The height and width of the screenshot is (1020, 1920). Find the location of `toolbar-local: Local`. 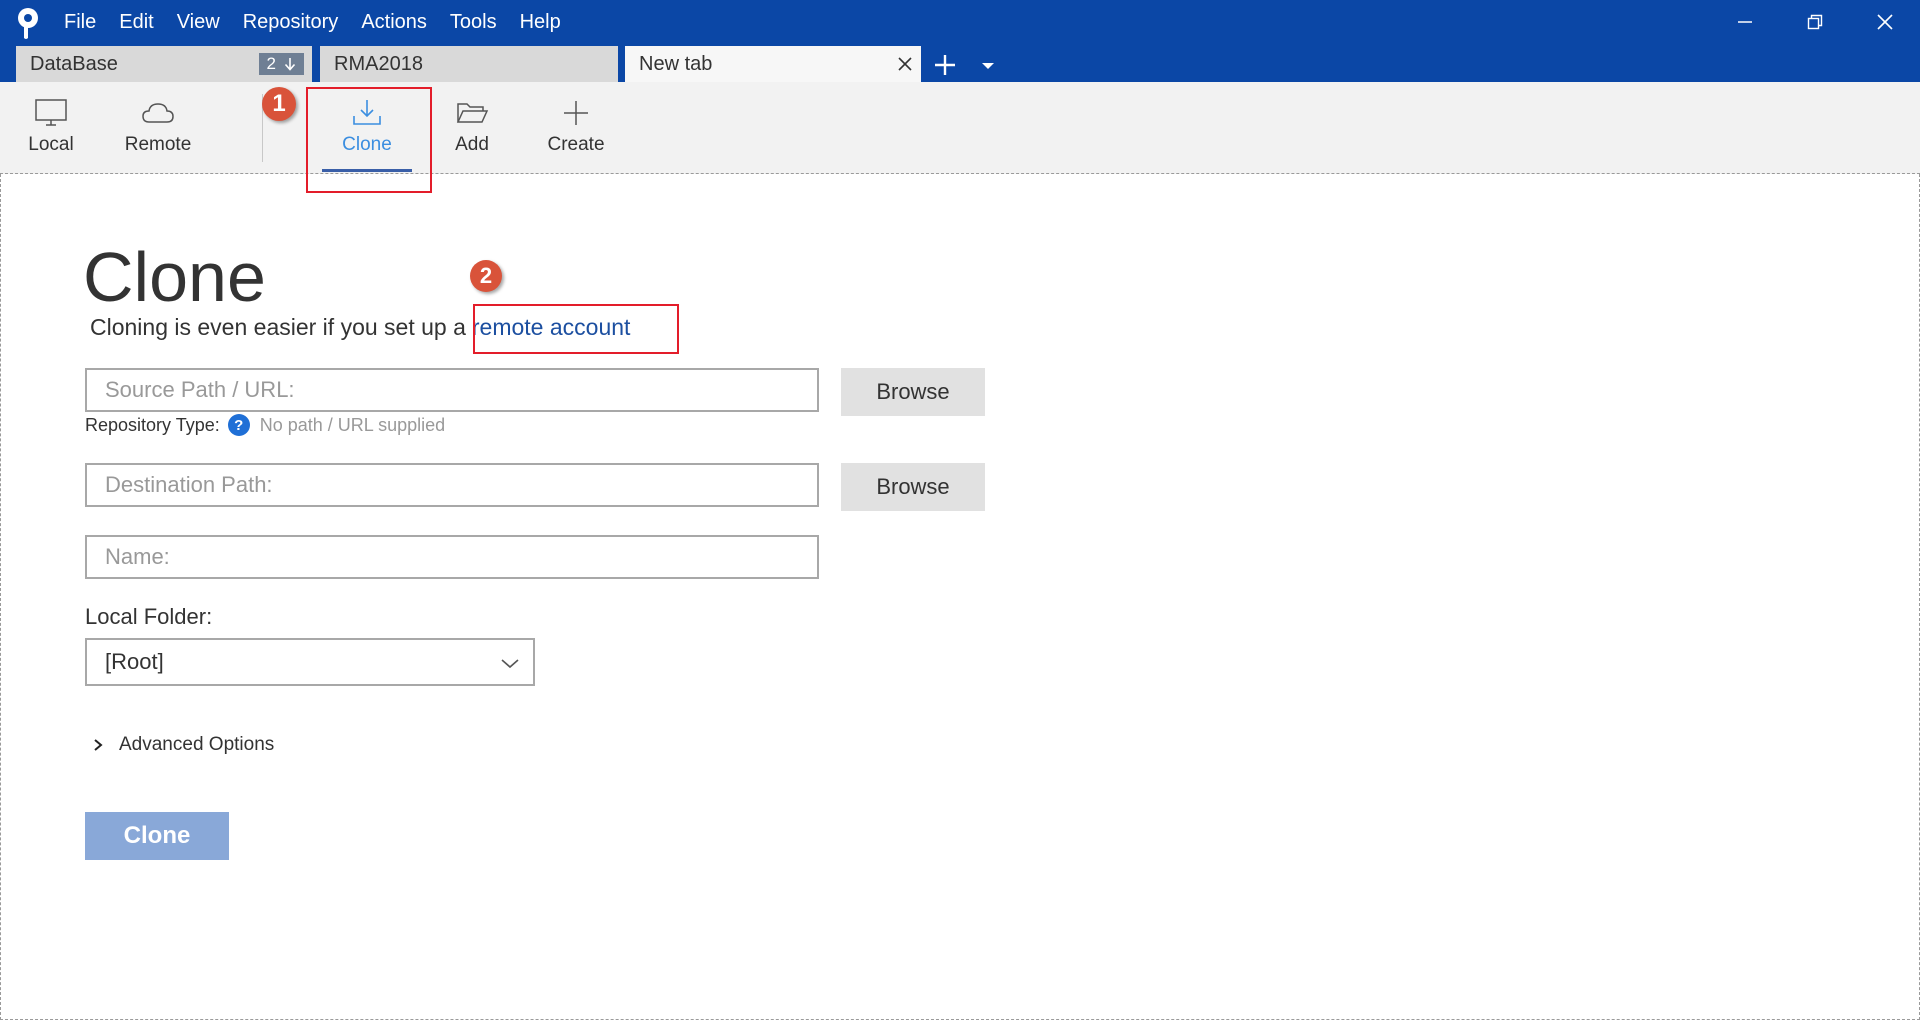

toolbar-local: Local is located at coordinates (51, 128).